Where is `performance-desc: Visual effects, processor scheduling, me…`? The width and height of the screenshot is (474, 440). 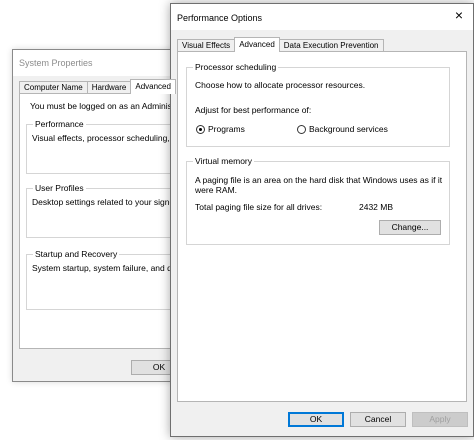 performance-desc: Visual effects, processor scheduling, me… is located at coordinates (109, 138).